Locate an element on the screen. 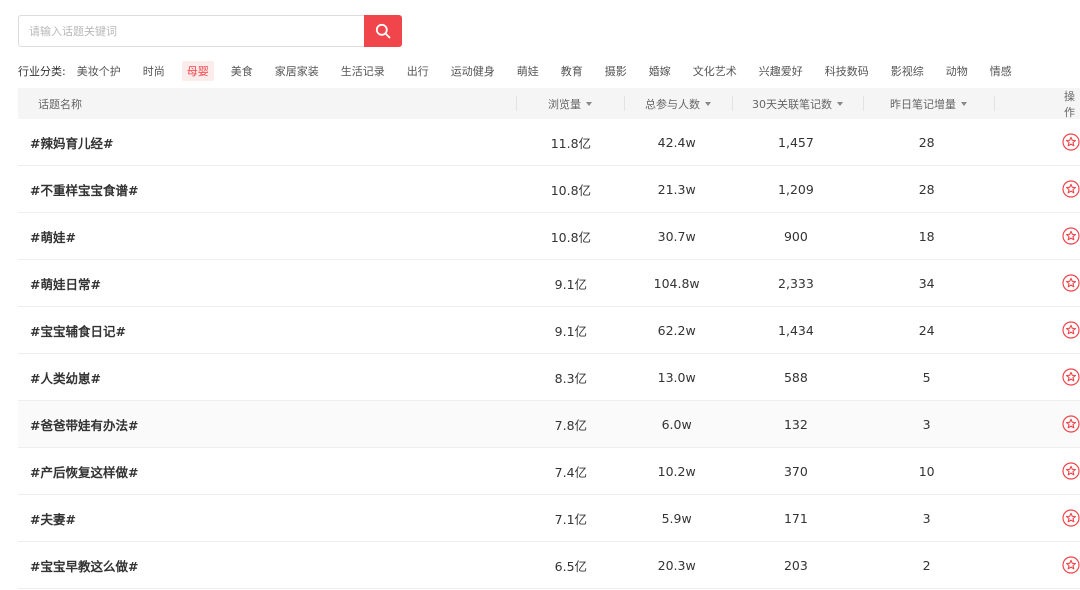 The image size is (1080, 590). topic-name: #夫妻# is located at coordinates (266, 518).